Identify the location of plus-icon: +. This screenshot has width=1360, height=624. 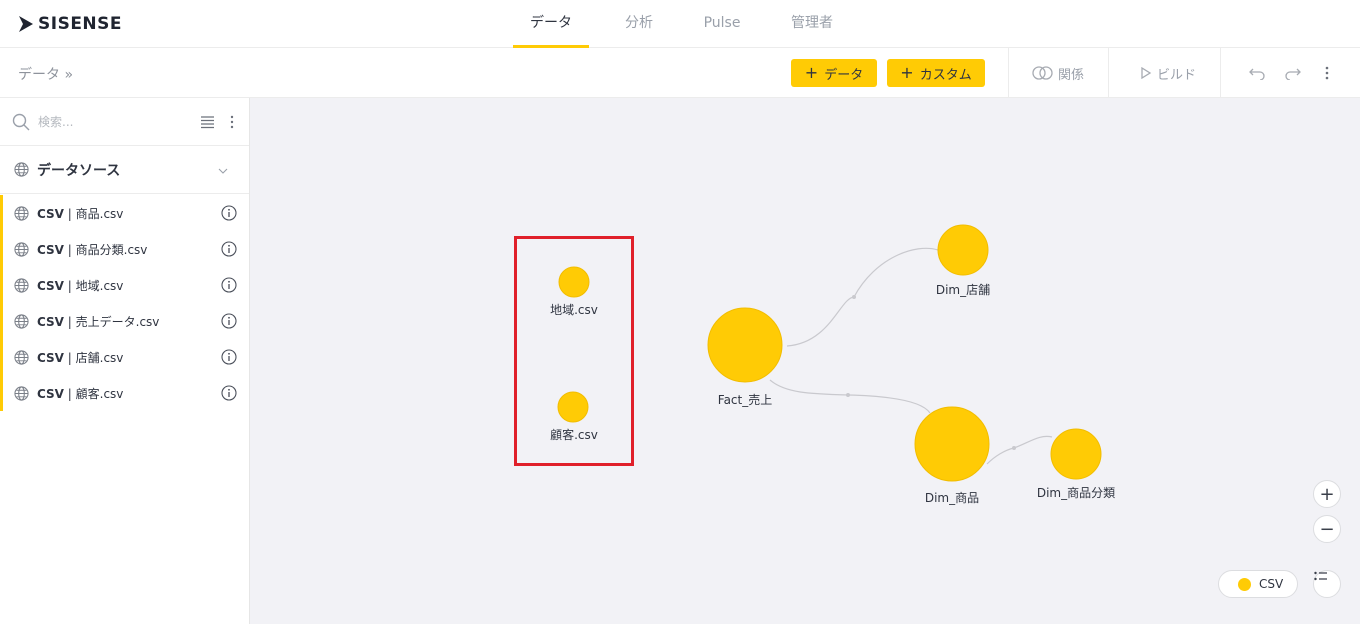
(907, 72).